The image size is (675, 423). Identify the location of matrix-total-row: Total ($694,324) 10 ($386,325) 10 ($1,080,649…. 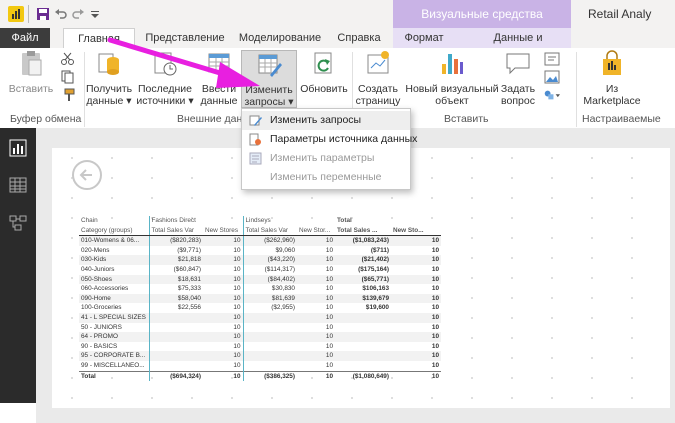
(260, 376).